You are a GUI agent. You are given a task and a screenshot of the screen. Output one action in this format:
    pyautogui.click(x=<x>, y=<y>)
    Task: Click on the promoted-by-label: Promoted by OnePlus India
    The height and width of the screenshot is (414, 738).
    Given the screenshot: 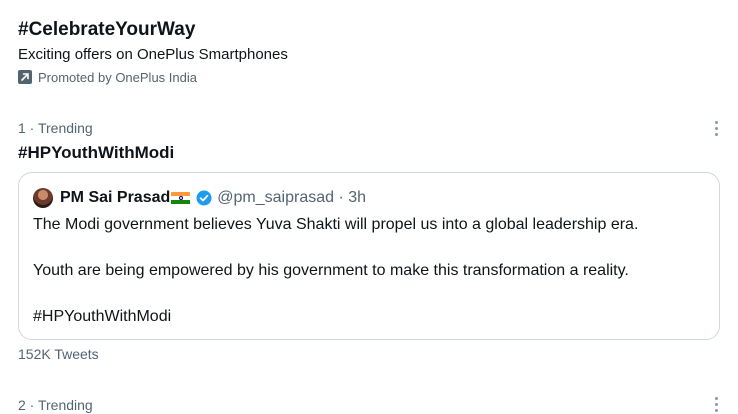 What is the action you would take?
    pyautogui.click(x=117, y=77)
    